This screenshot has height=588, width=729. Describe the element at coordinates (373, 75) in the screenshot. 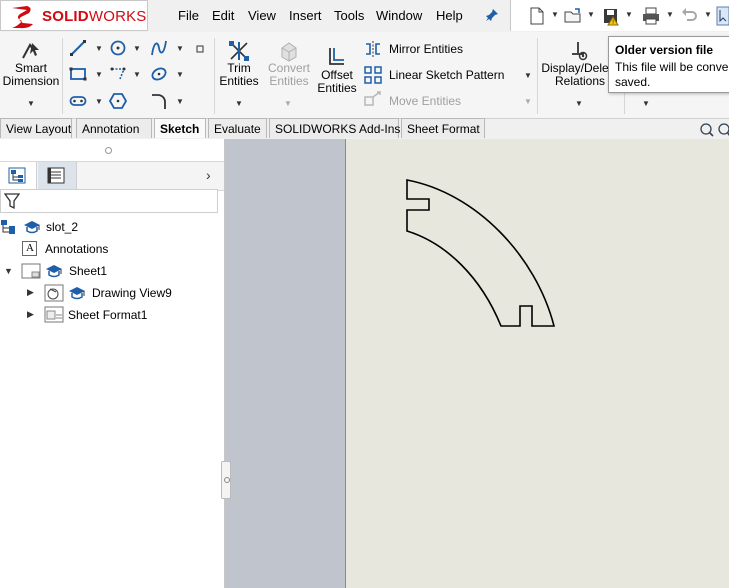

I see `linear-pattern-icon` at that location.